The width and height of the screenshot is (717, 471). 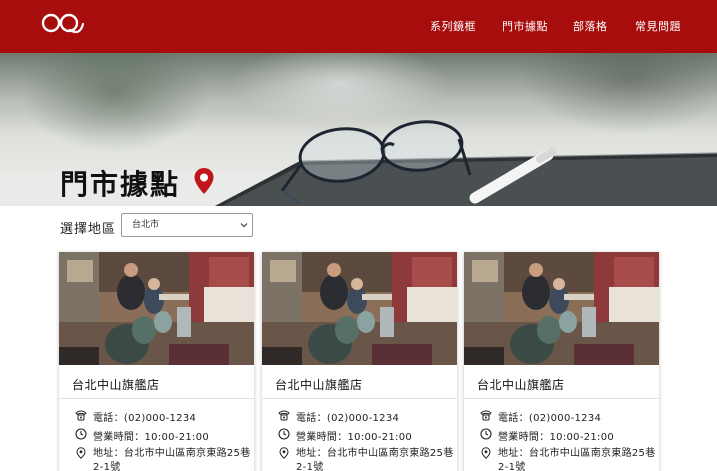 What do you see at coordinates (146, 225) in the screenshot?
I see `region-select-value: 台北市` at bounding box center [146, 225].